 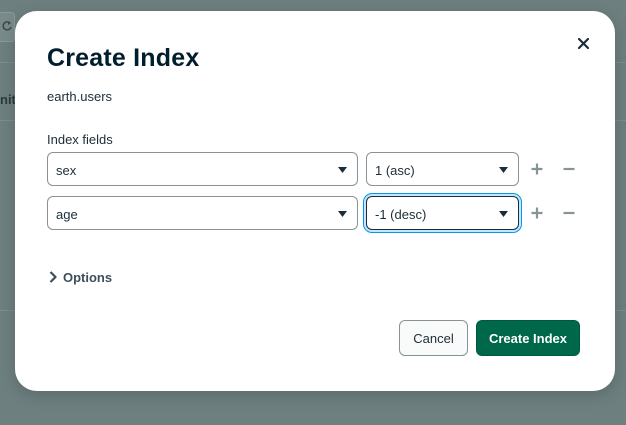 I want to click on index-type-select: 1 (asc), so click(x=442, y=169).